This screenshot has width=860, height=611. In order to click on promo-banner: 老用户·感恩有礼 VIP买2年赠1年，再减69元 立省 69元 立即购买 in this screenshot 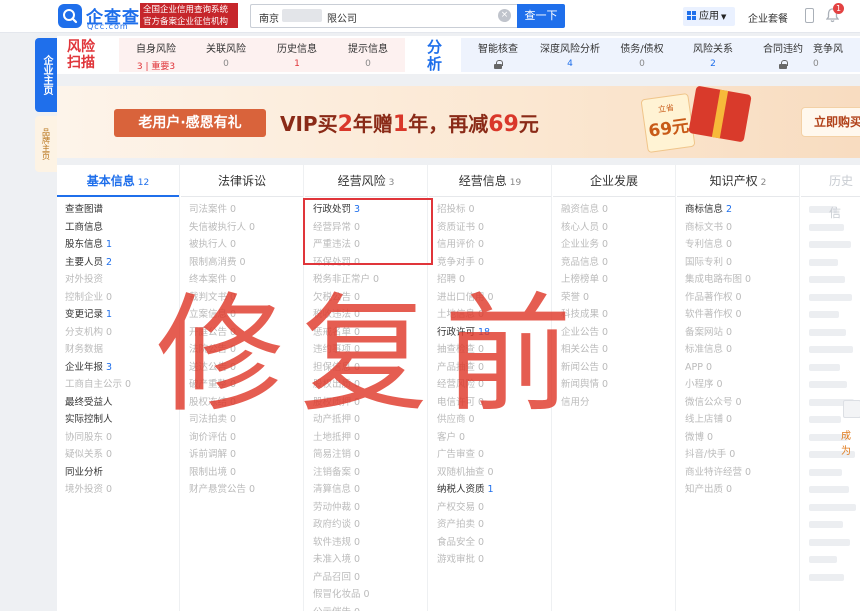, I will do `click(458, 122)`.